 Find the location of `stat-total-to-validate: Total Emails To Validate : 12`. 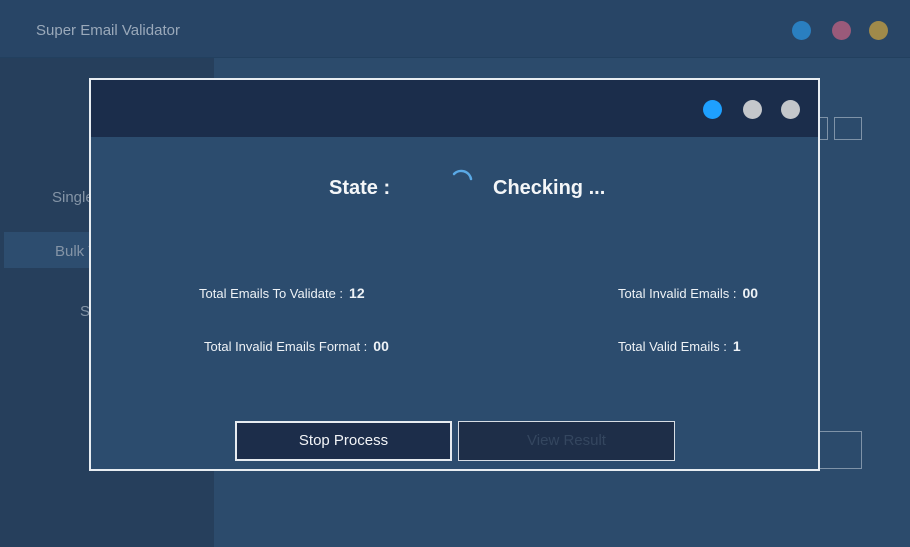

stat-total-to-validate: Total Emails To Validate : 12 is located at coordinates (282, 293).